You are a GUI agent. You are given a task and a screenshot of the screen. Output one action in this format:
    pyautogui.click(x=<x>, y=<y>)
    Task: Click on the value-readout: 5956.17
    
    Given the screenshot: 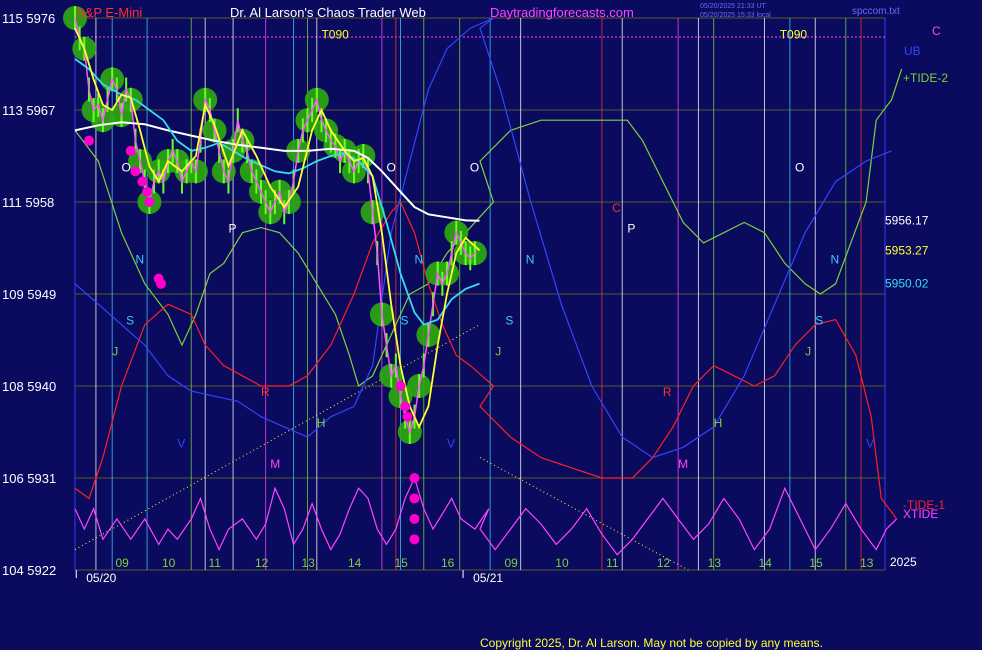 What is the action you would take?
    pyautogui.click(x=907, y=221)
    